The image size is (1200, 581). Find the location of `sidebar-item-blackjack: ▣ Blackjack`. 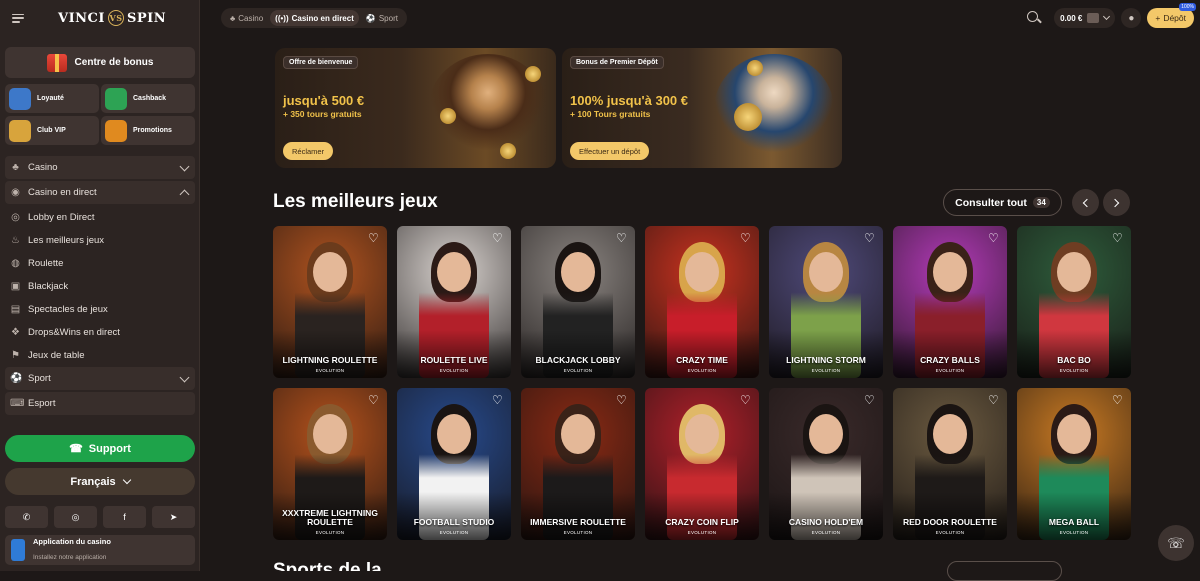

sidebar-item-blackjack: ▣ Blackjack is located at coordinates (100, 286).